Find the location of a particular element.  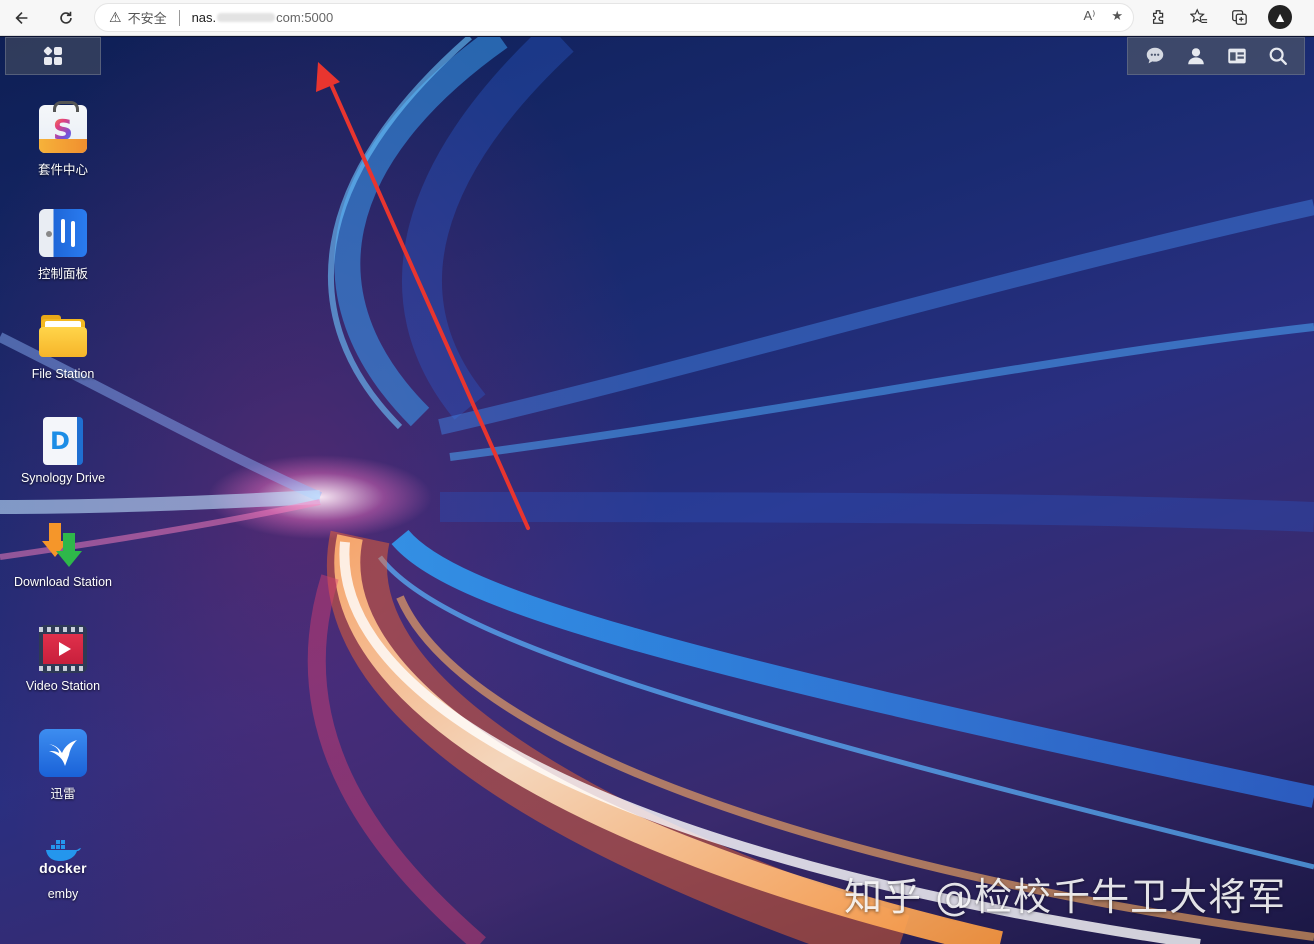

search-icon is located at coordinates (1278, 56).